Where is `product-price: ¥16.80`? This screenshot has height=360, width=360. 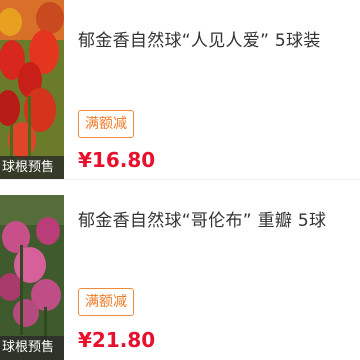 product-price: ¥16.80 is located at coordinates (117, 160).